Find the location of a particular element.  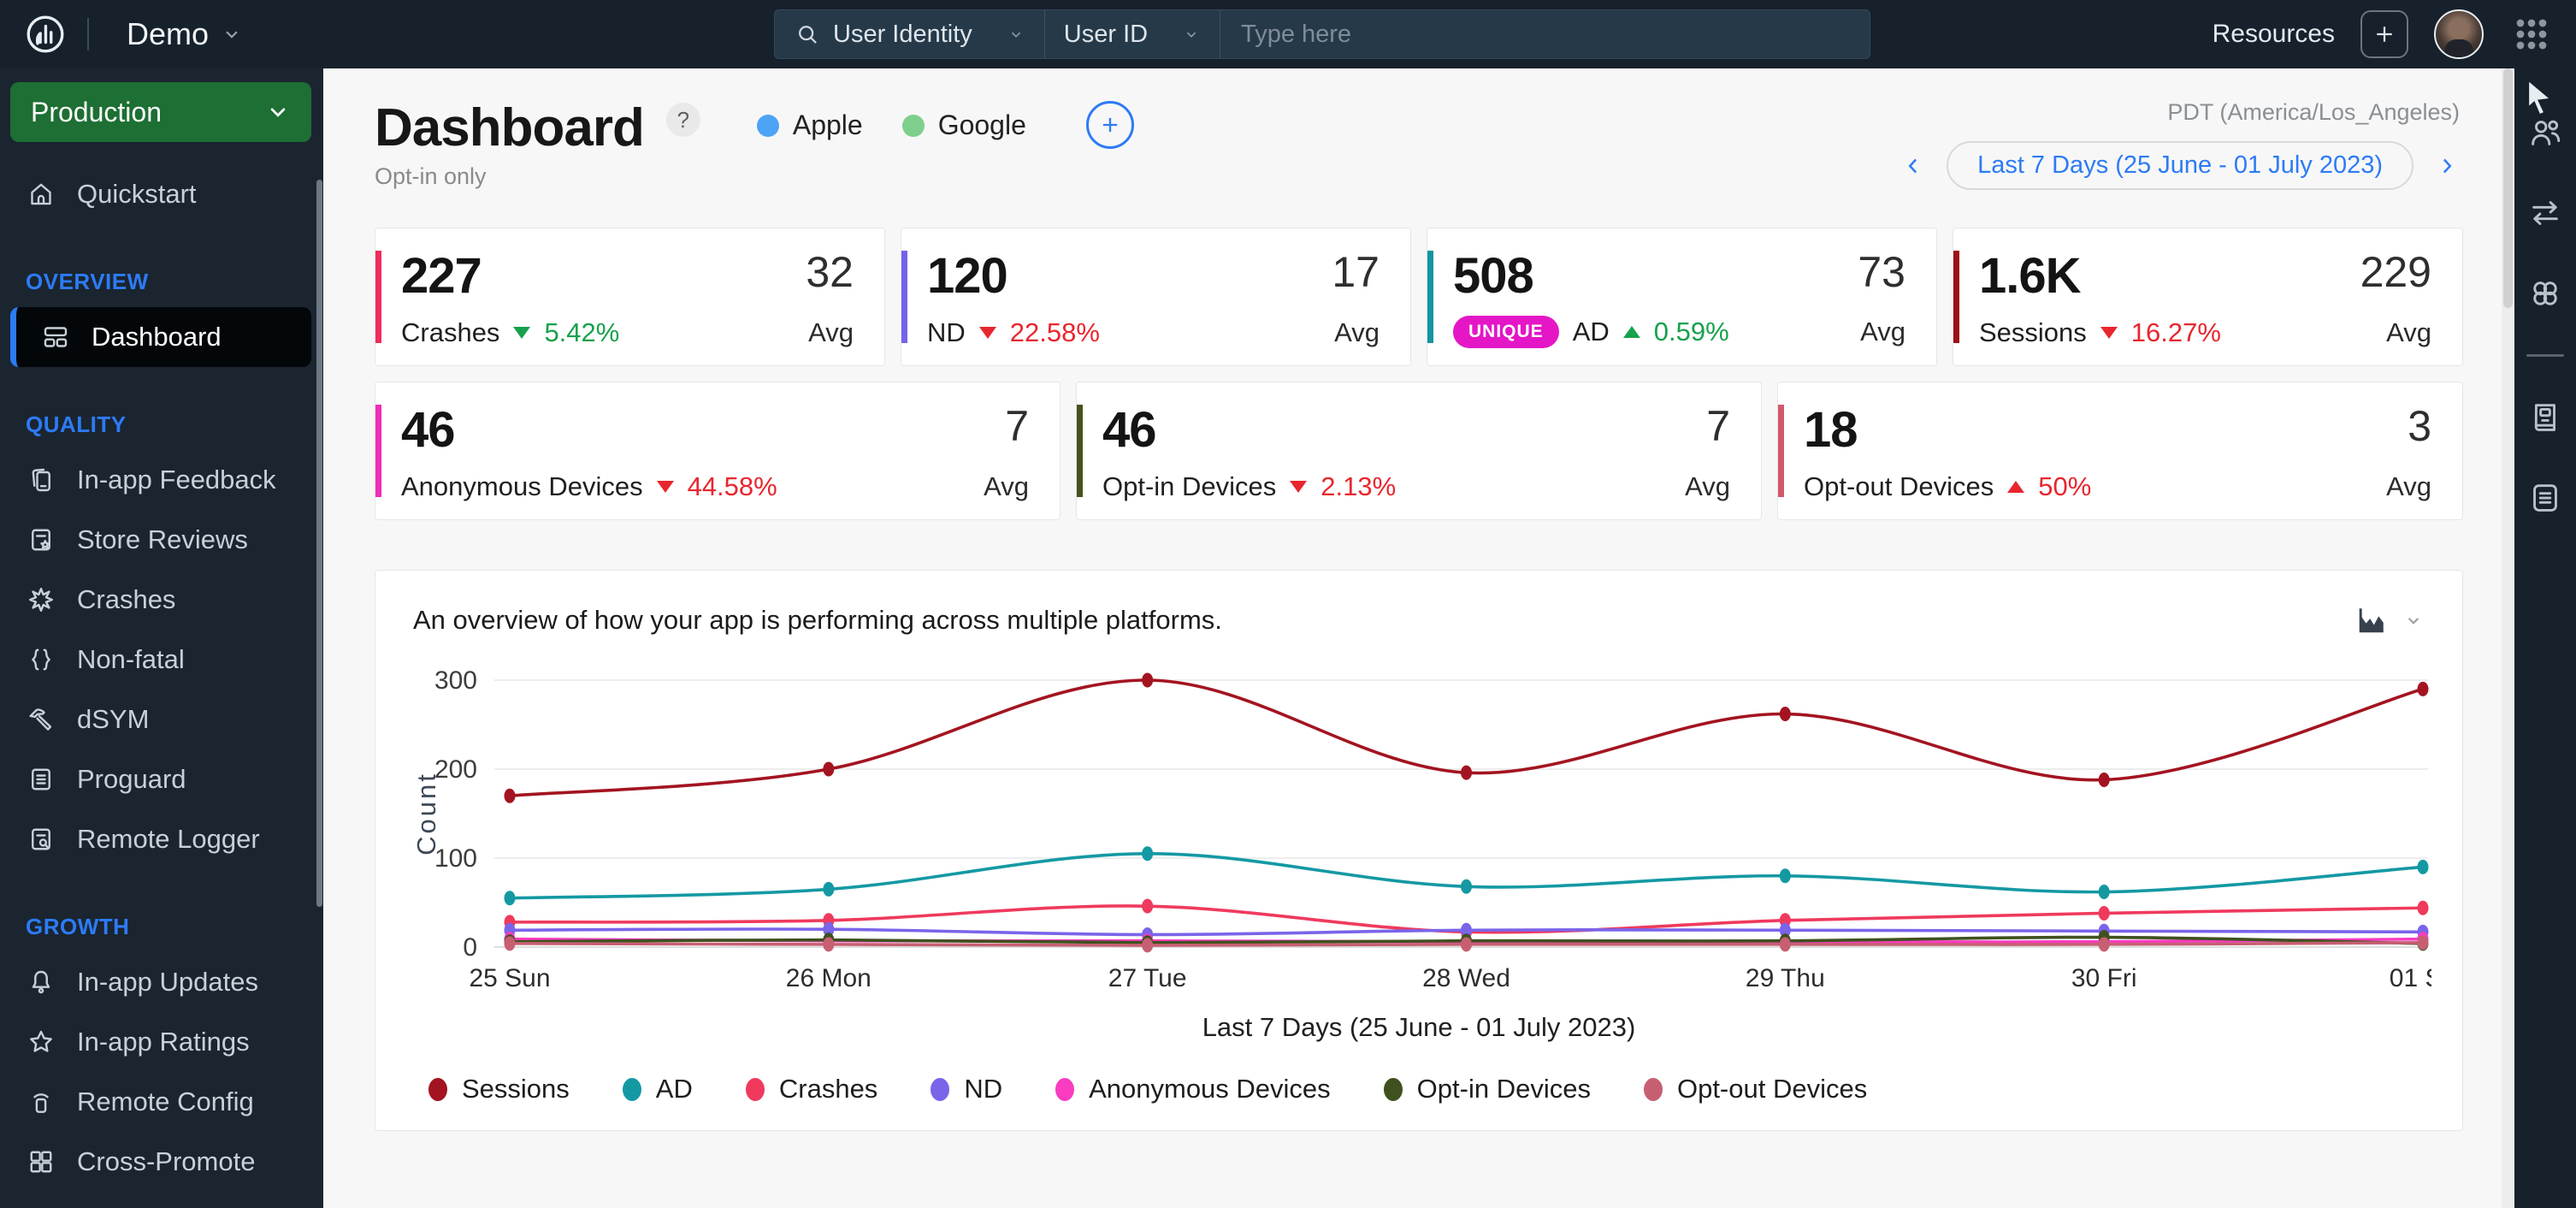

create-new-button is located at coordinates (2384, 34).